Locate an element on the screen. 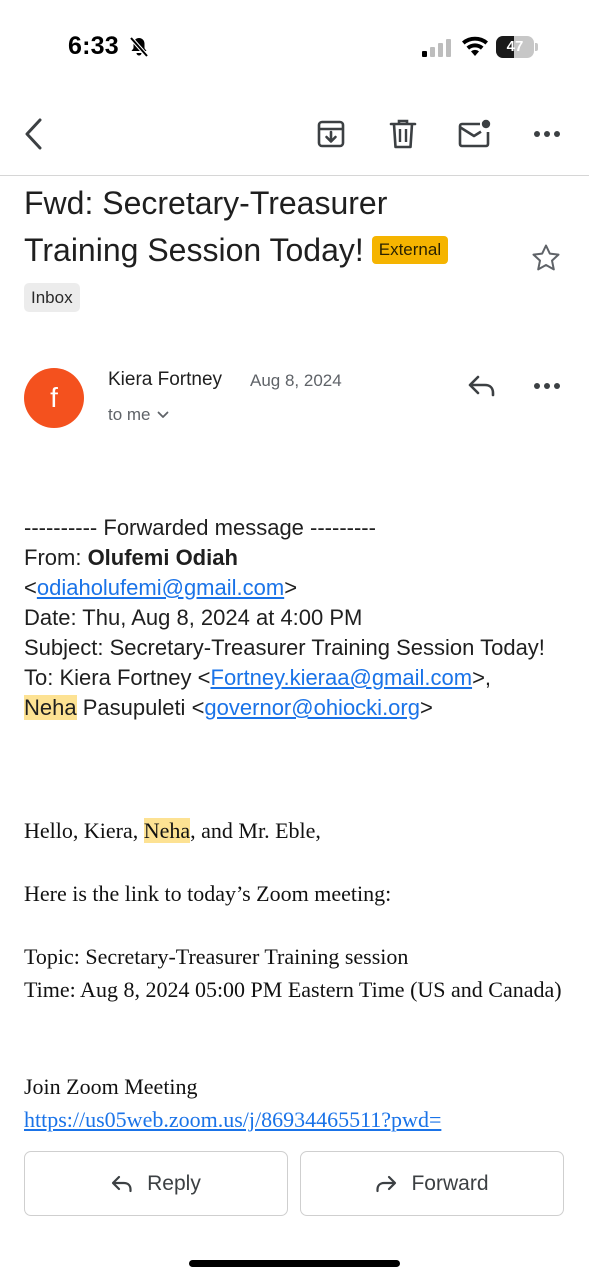 The height and width of the screenshot is (1280, 589). reply-label: Reply is located at coordinates (174, 1183).